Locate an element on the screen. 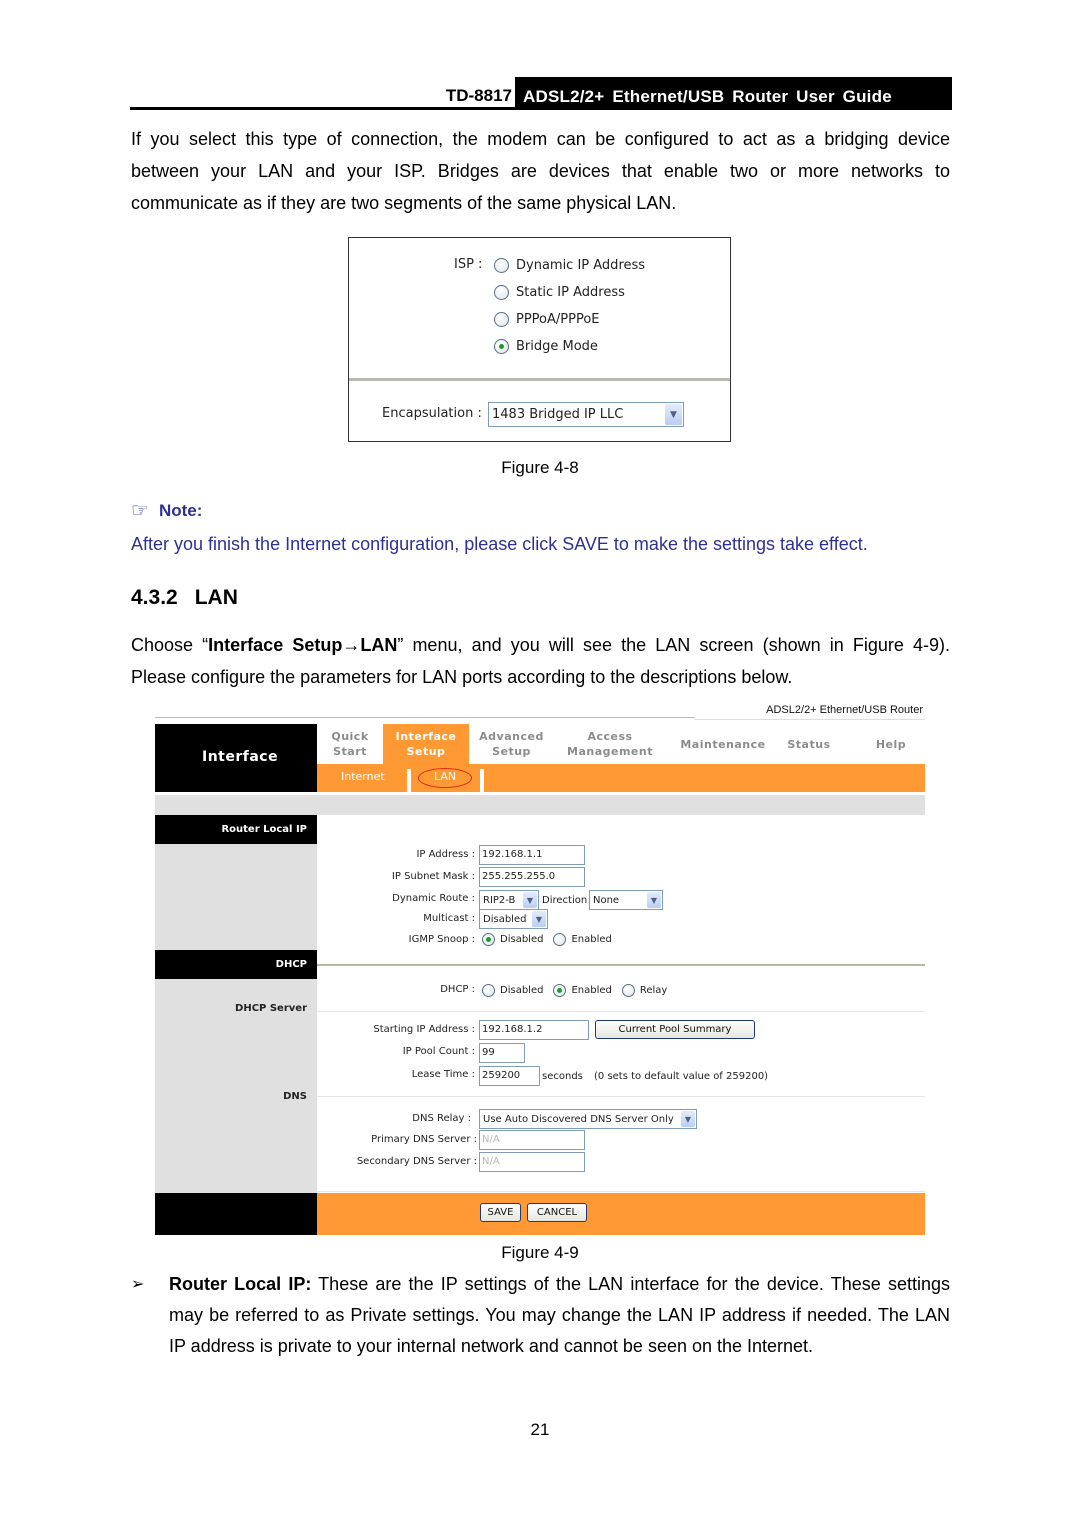  direction-select: None ▼ is located at coordinates (626, 900).